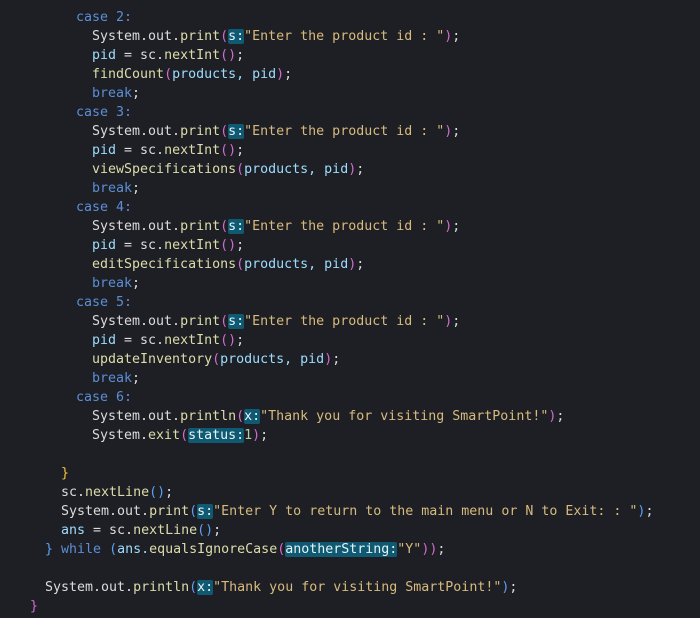 This screenshot has width=700, height=618. I want to click on code-token: products, pid, so click(296, 264).